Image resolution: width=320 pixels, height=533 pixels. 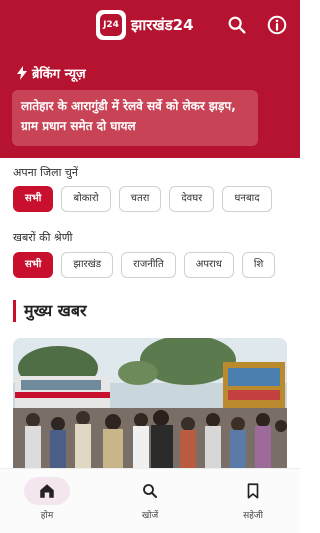 What do you see at coordinates (277, 25) in the screenshot?
I see `info-icon` at bounding box center [277, 25].